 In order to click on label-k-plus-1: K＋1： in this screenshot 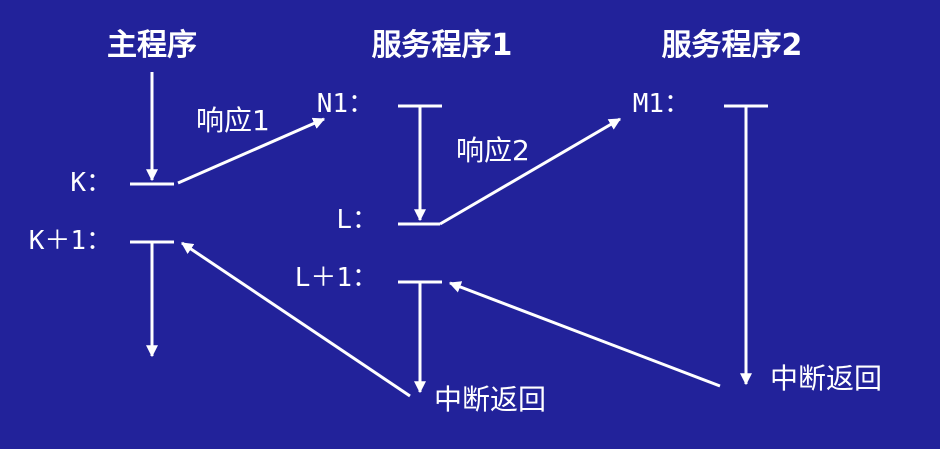, I will do `click(70, 241)`.